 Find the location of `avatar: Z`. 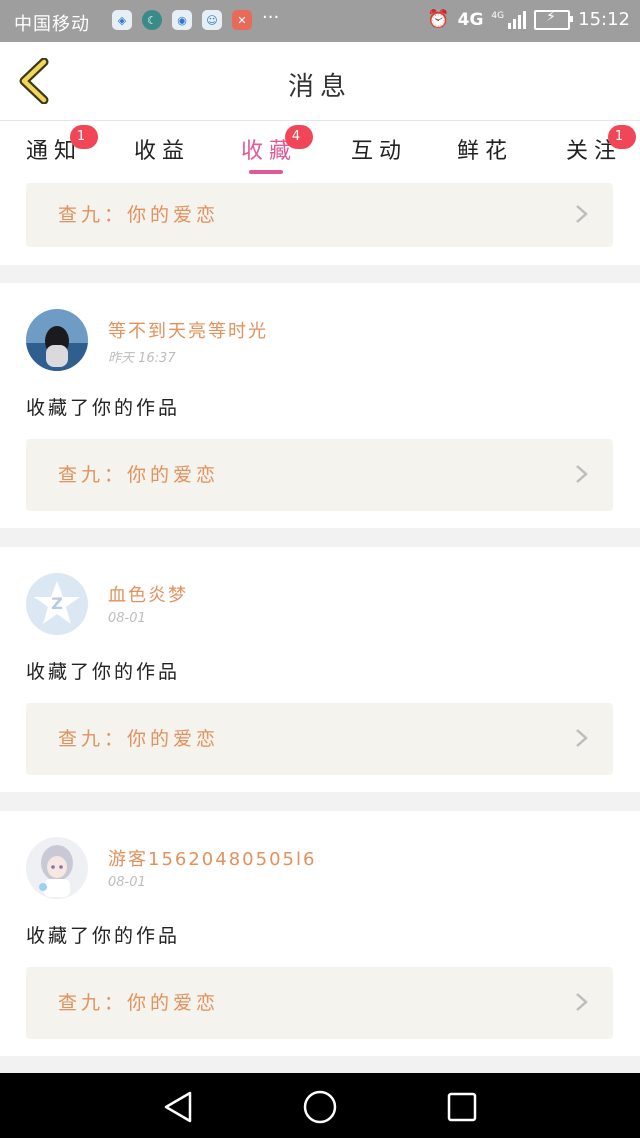

avatar: Z is located at coordinates (57, 604).